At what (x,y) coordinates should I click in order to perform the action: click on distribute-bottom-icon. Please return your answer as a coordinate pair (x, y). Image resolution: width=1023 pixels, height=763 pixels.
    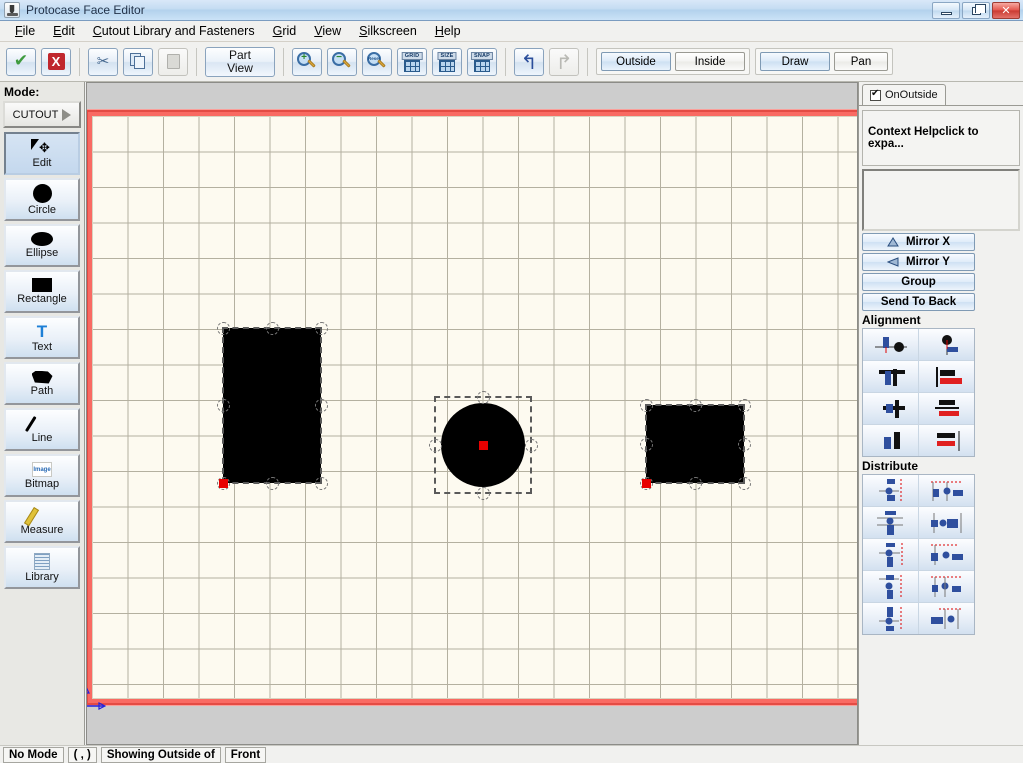
    Looking at the image, I should click on (890, 554).